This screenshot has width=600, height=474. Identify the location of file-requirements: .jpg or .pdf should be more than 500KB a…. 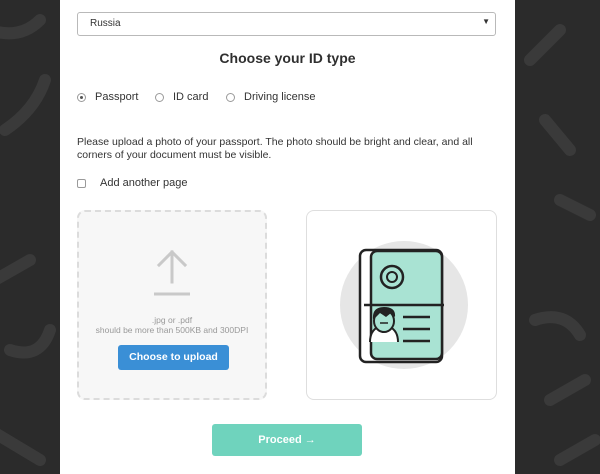
(172, 325).